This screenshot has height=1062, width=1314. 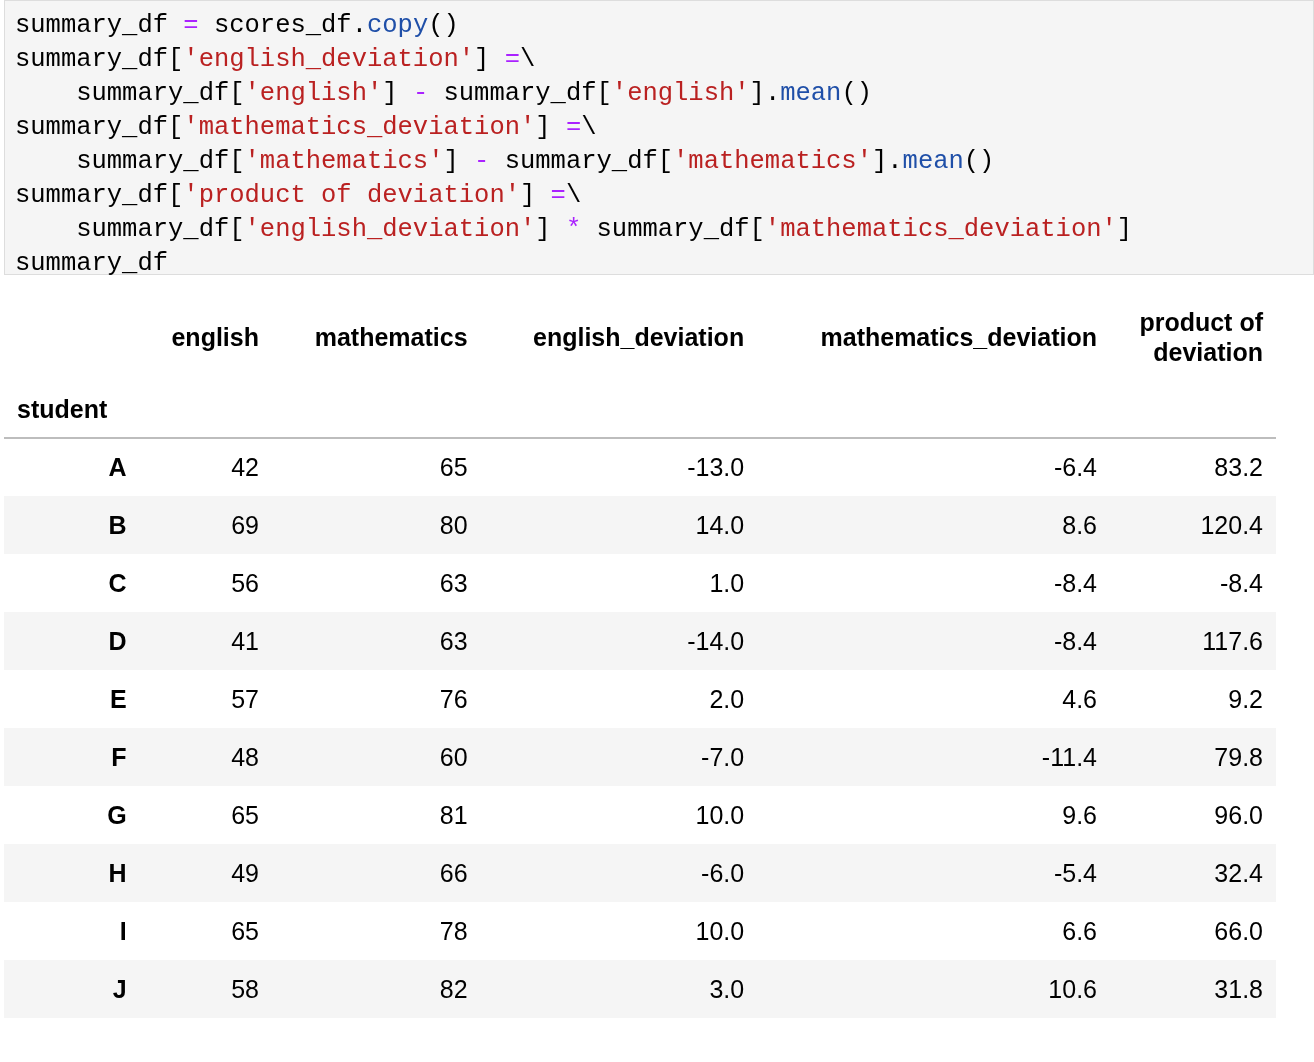 What do you see at coordinates (245, 582) in the screenshot?
I see `table-cell: 56` at bounding box center [245, 582].